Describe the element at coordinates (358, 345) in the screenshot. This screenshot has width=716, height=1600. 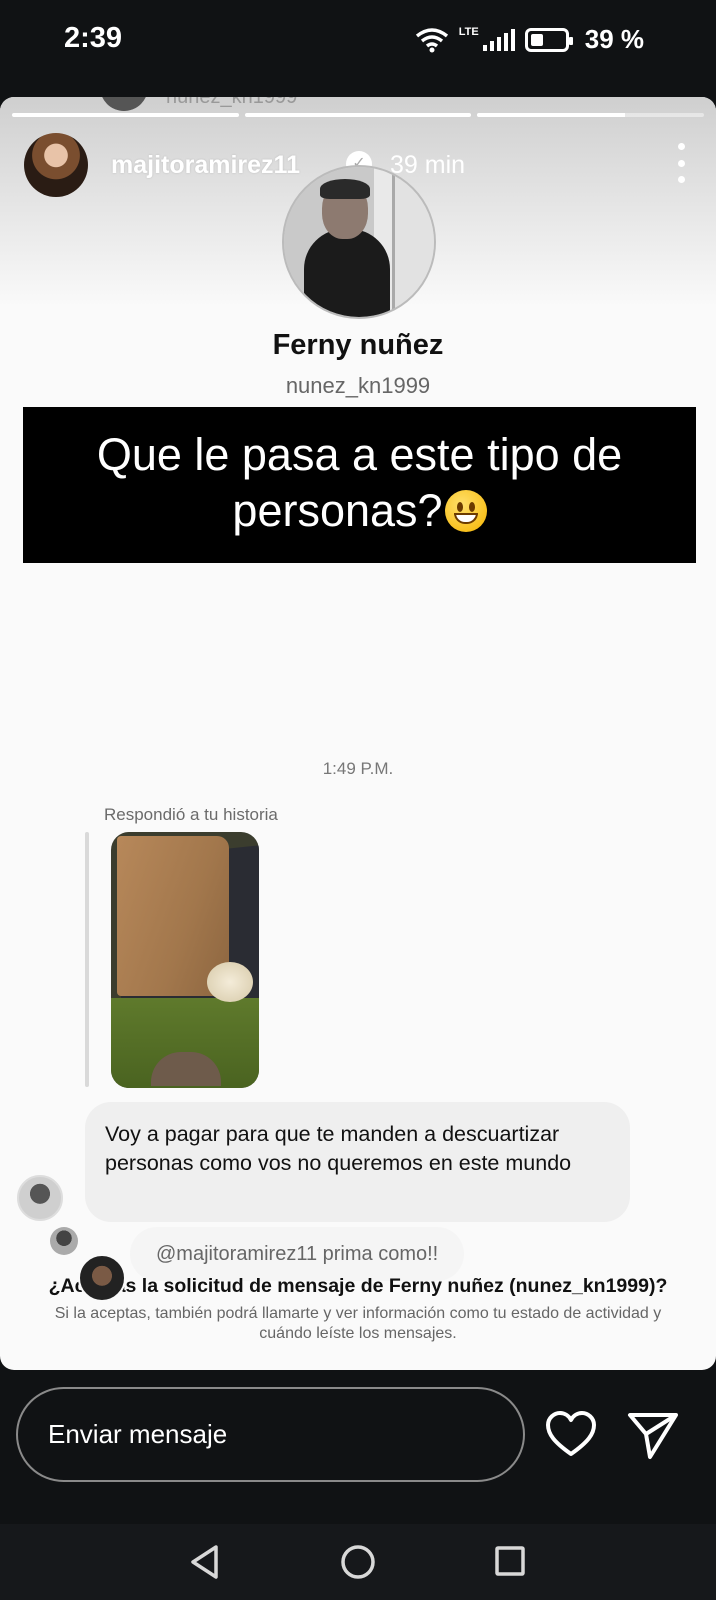
I see `sender-profile-name: Ferny nuñez` at that location.